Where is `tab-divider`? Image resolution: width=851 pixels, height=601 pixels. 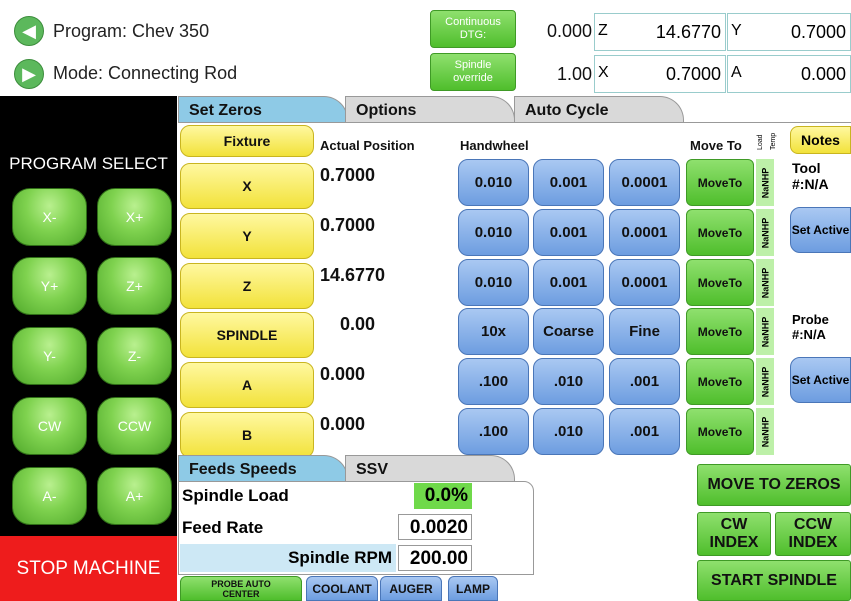 tab-divider is located at coordinates (514, 122).